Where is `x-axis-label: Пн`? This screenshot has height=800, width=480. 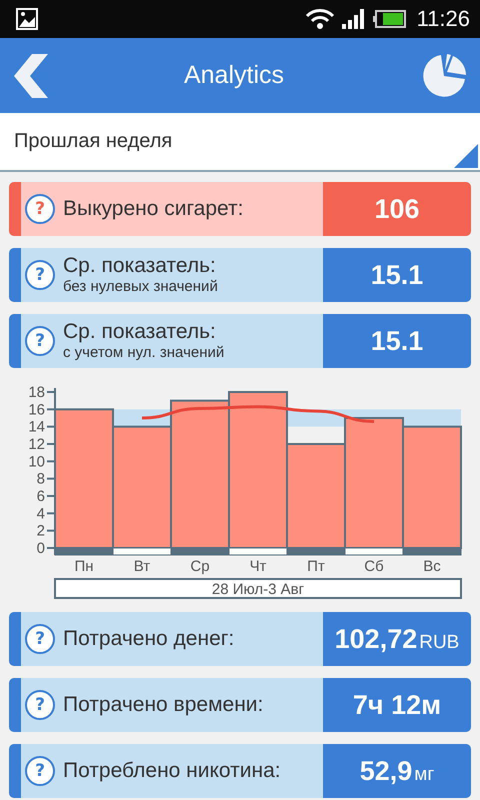 x-axis-label: Пн is located at coordinates (84, 566).